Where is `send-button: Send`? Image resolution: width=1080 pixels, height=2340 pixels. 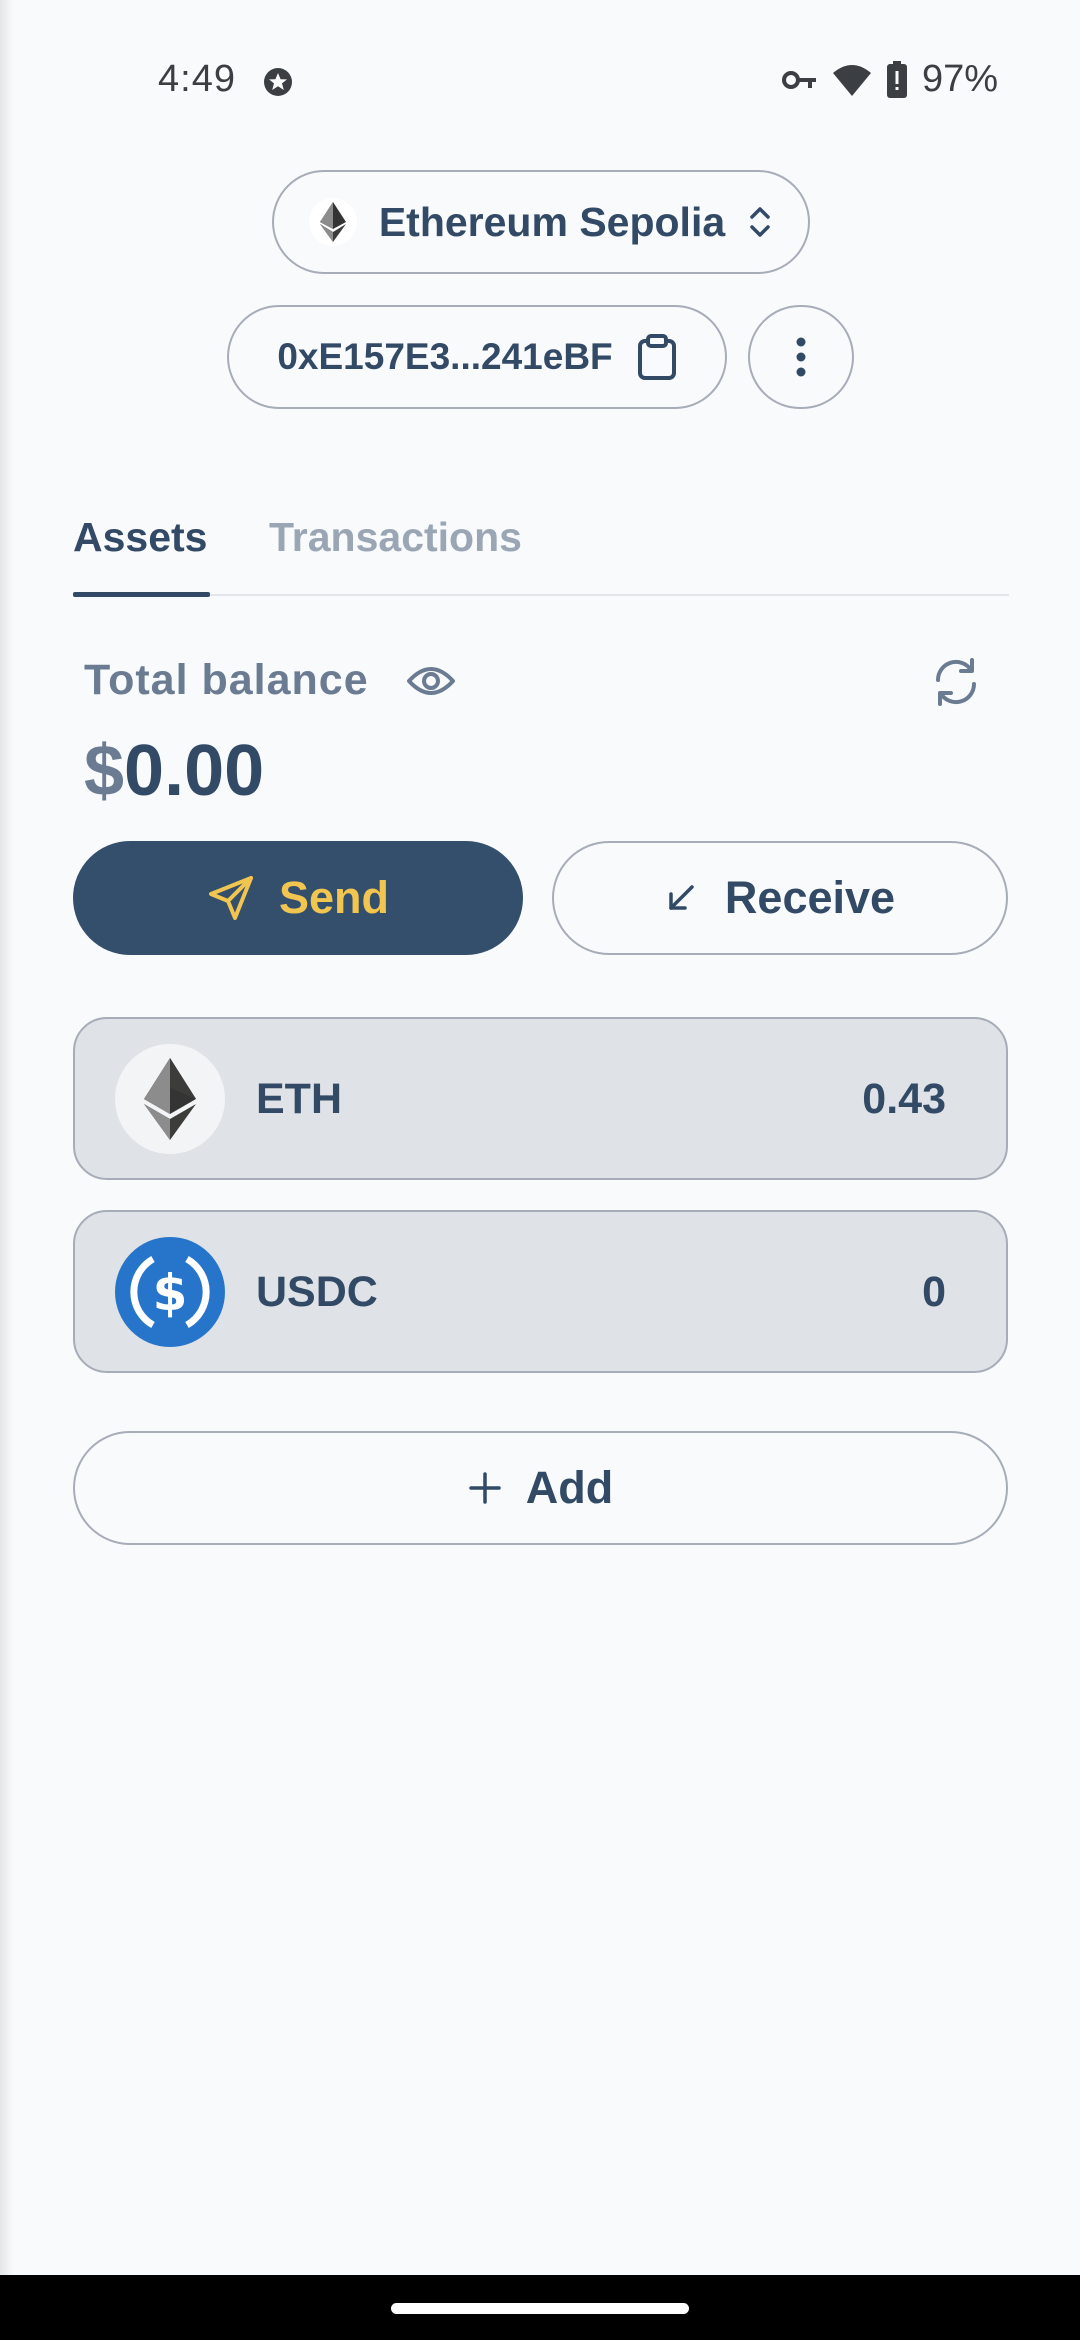
send-button: Send is located at coordinates (298, 898).